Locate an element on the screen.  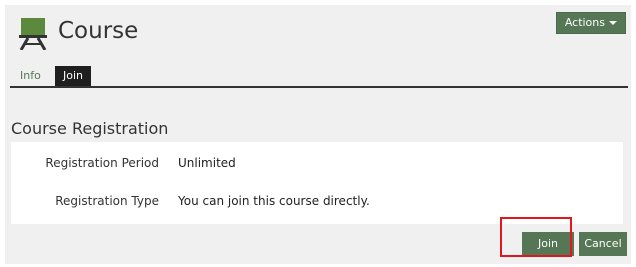
registration-type-label: Registration Type is located at coordinates (107, 201).